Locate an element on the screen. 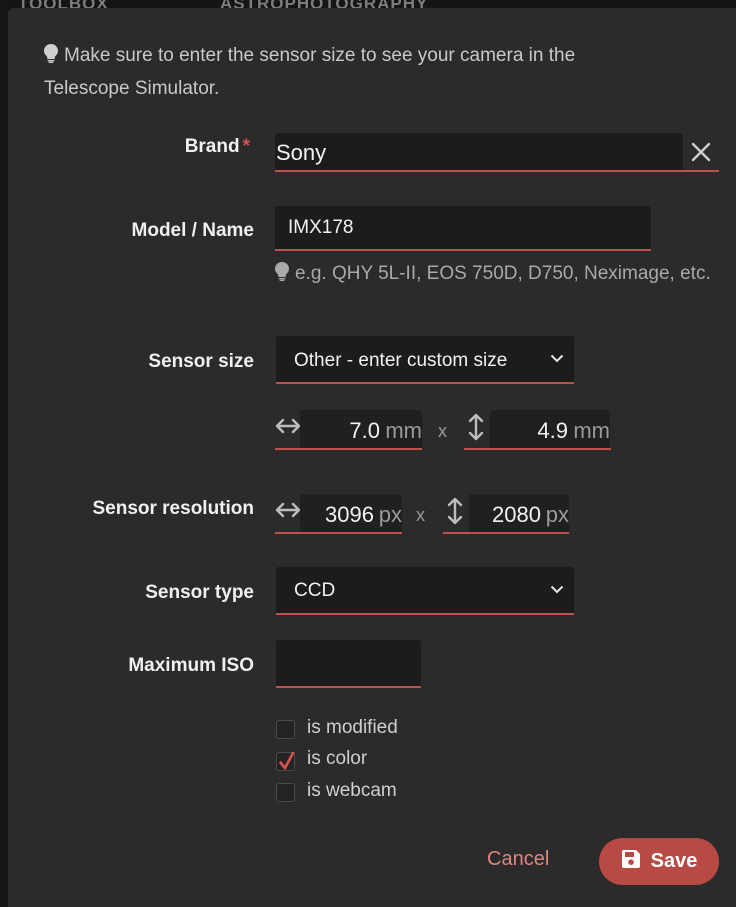  sensor-width-underline is located at coordinates (348, 449).